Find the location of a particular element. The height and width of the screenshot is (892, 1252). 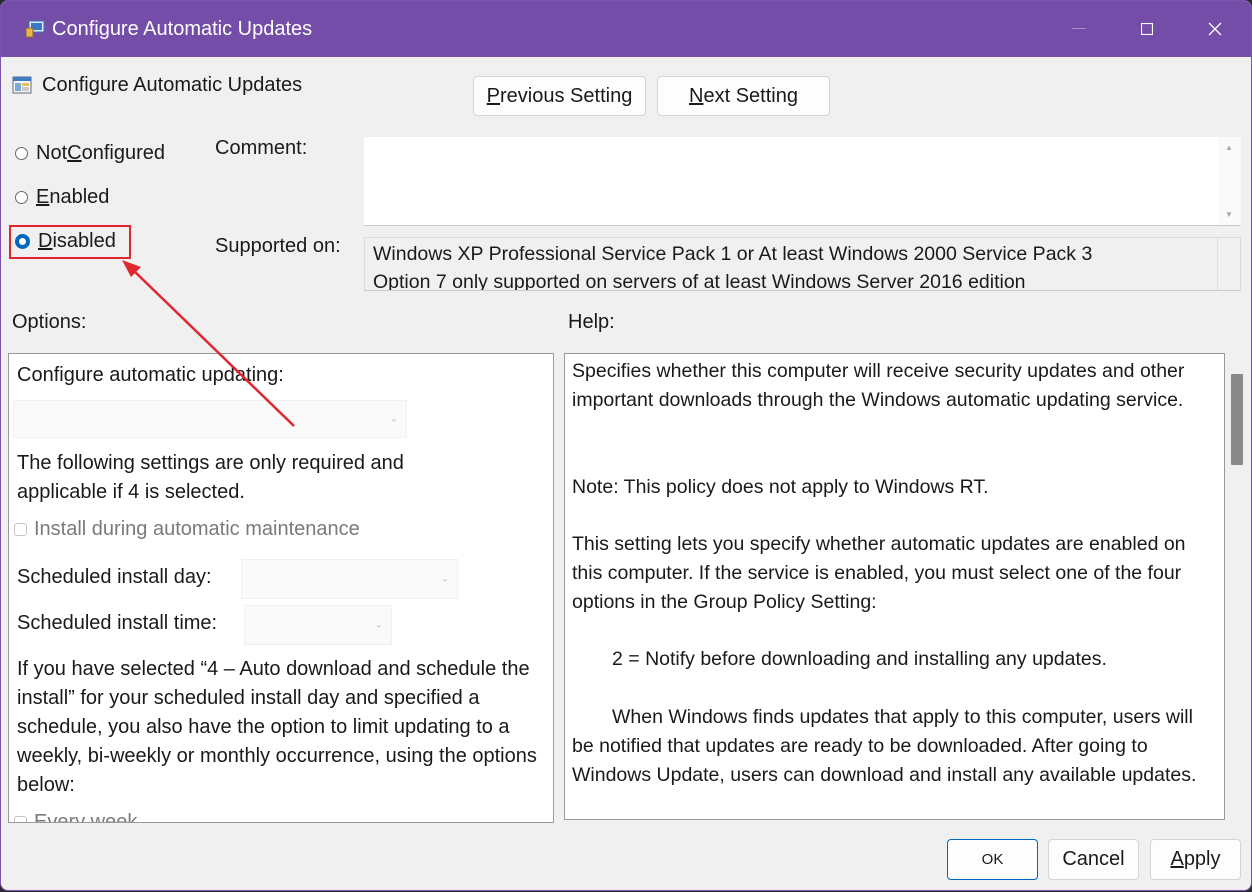

help-scrollbar-thumb is located at coordinates (1237, 419).